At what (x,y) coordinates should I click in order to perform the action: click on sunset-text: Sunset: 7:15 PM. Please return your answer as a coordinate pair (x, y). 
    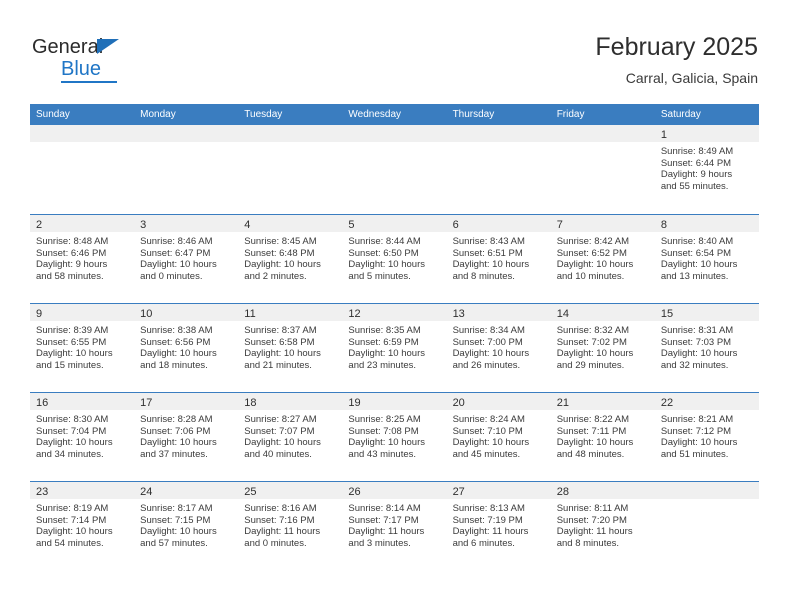
    Looking at the image, I should click on (175, 520).